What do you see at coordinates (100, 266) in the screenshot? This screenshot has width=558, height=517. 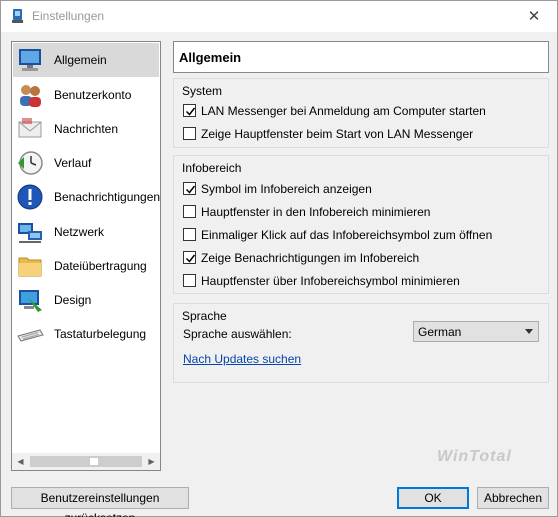 I see `sidebar-item-label: Dateiübertragung` at bounding box center [100, 266].